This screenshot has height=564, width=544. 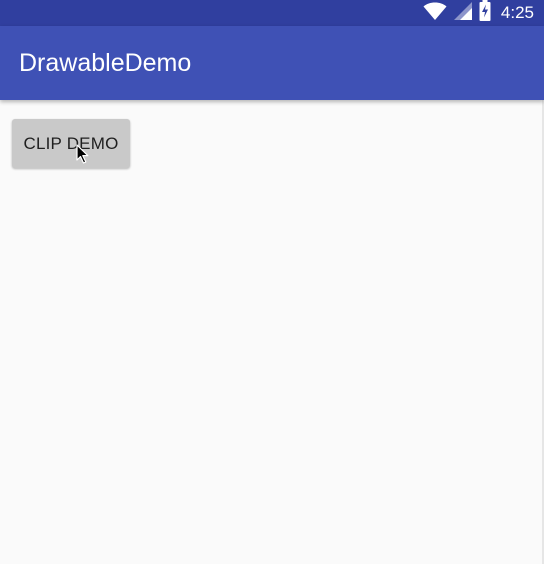 I want to click on clip-demo-button: CLIP DEMO, so click(x=71, y=143).